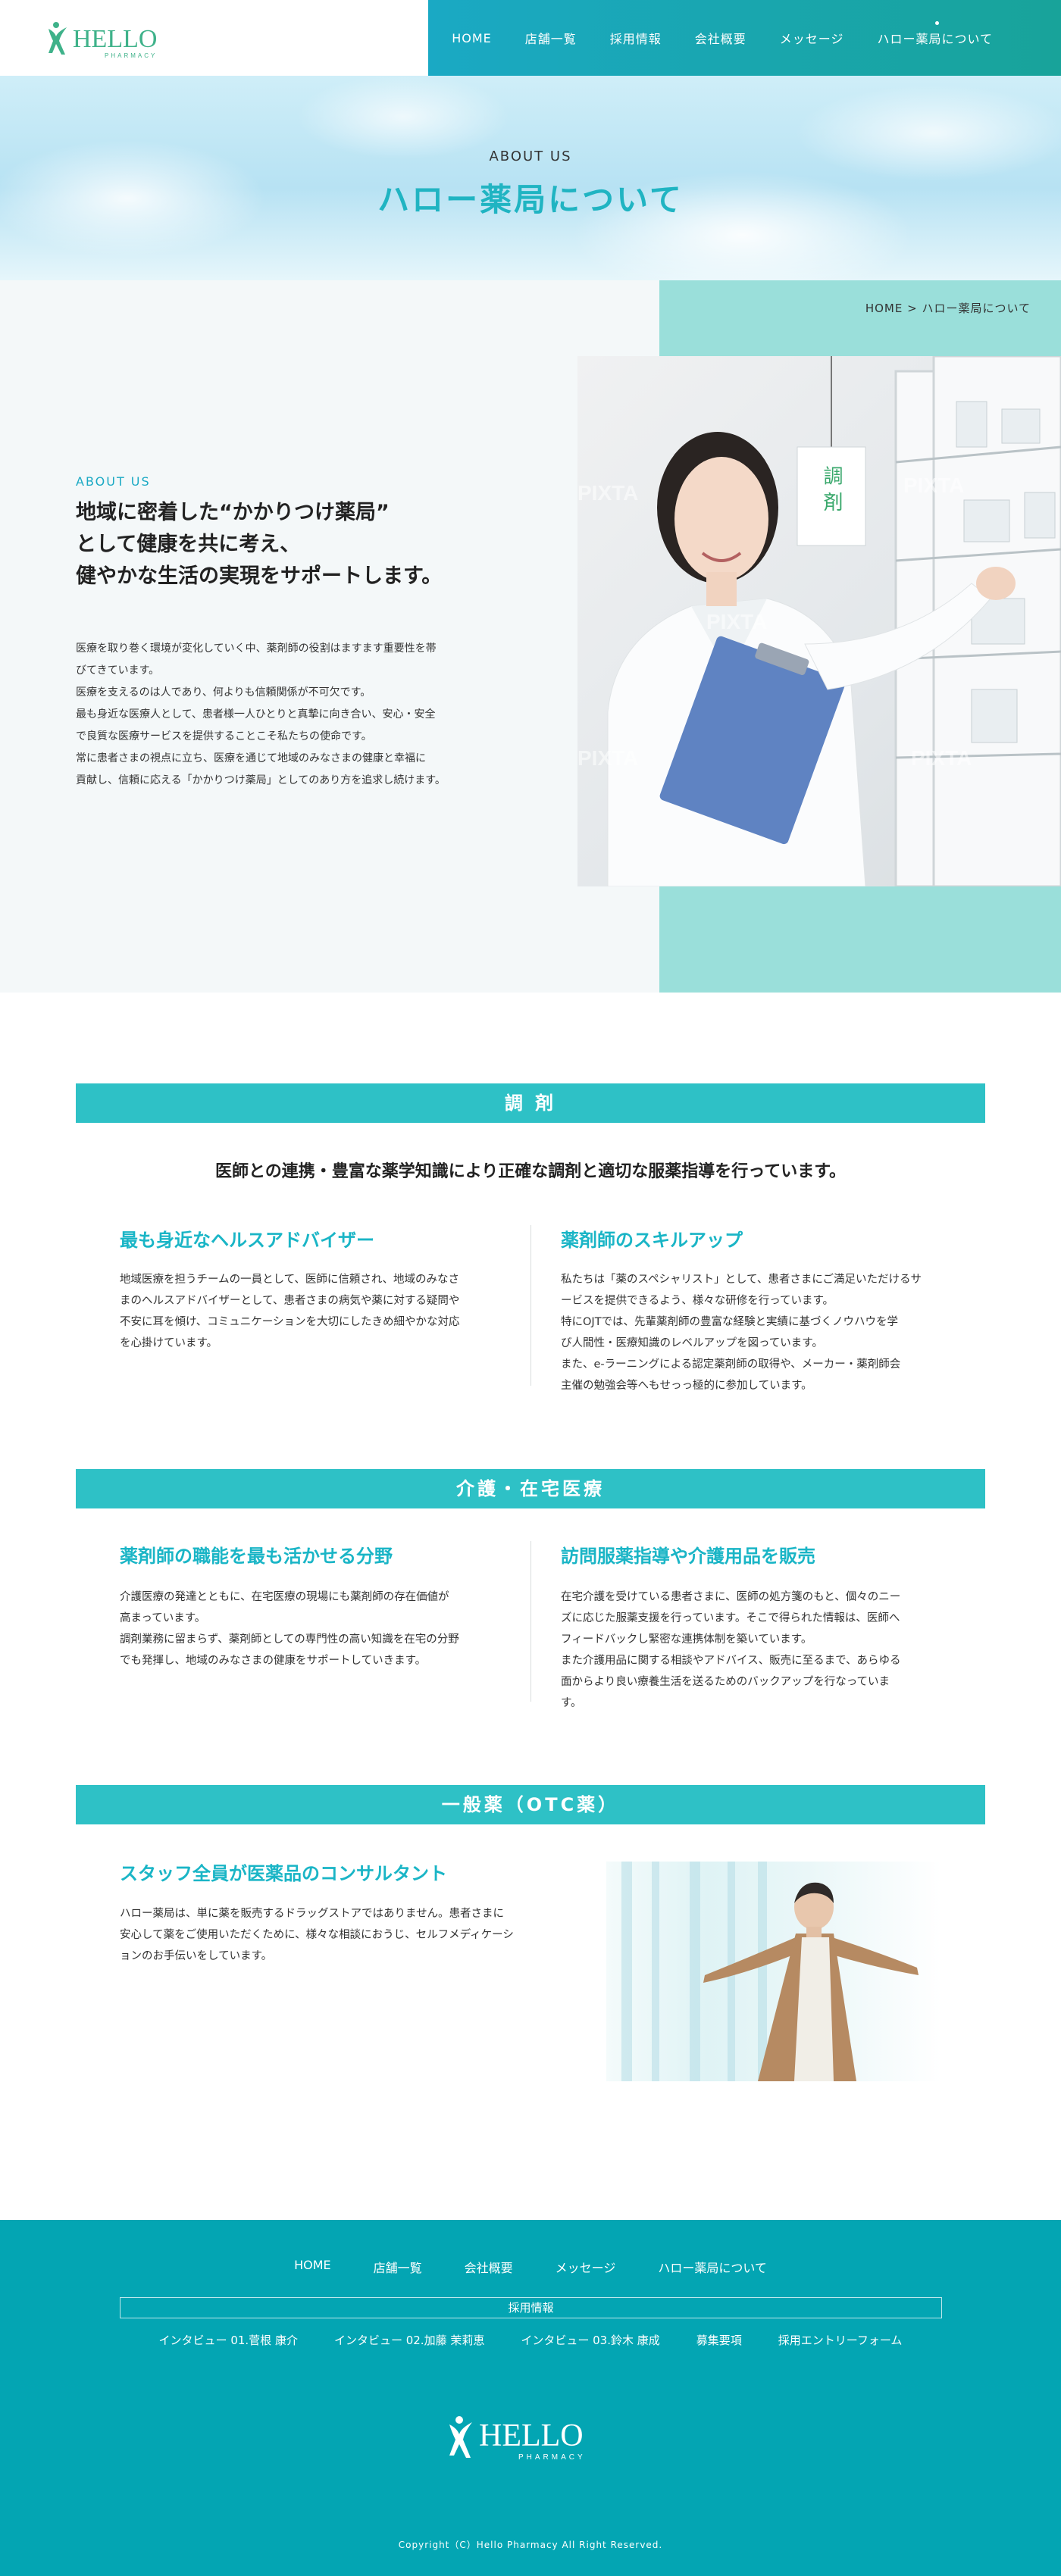  What do you see at coordinates (317, 1935) in the screenshot?
I see `body-line: 安心して薬をご使用いただくために、様々な相談におうじ、セルフメディケーシ` at bounding box center [317, 1935].